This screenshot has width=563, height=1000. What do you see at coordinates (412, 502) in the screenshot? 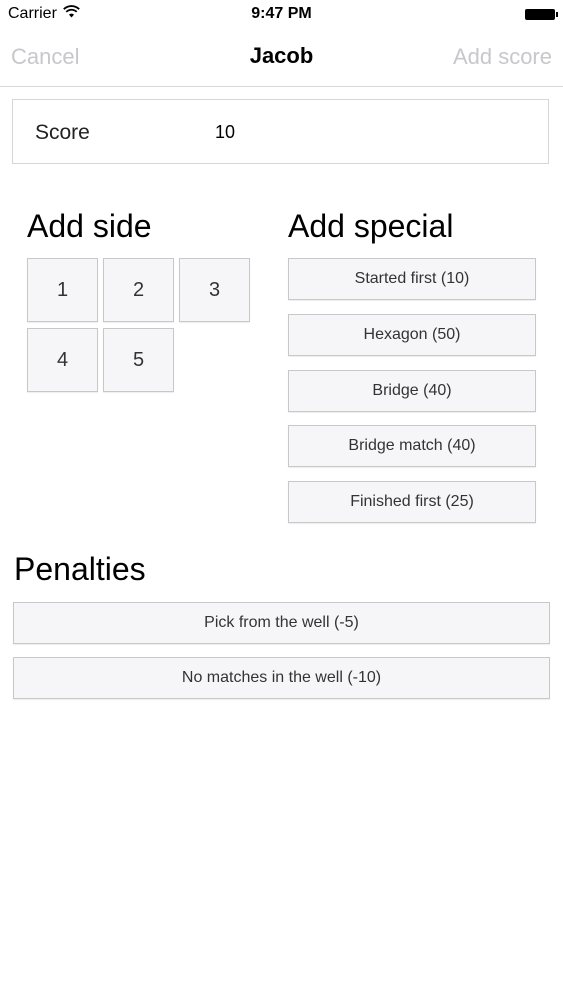
I see `special-button-finished-first: Finished first (25)` at bounding box center [412, 502].